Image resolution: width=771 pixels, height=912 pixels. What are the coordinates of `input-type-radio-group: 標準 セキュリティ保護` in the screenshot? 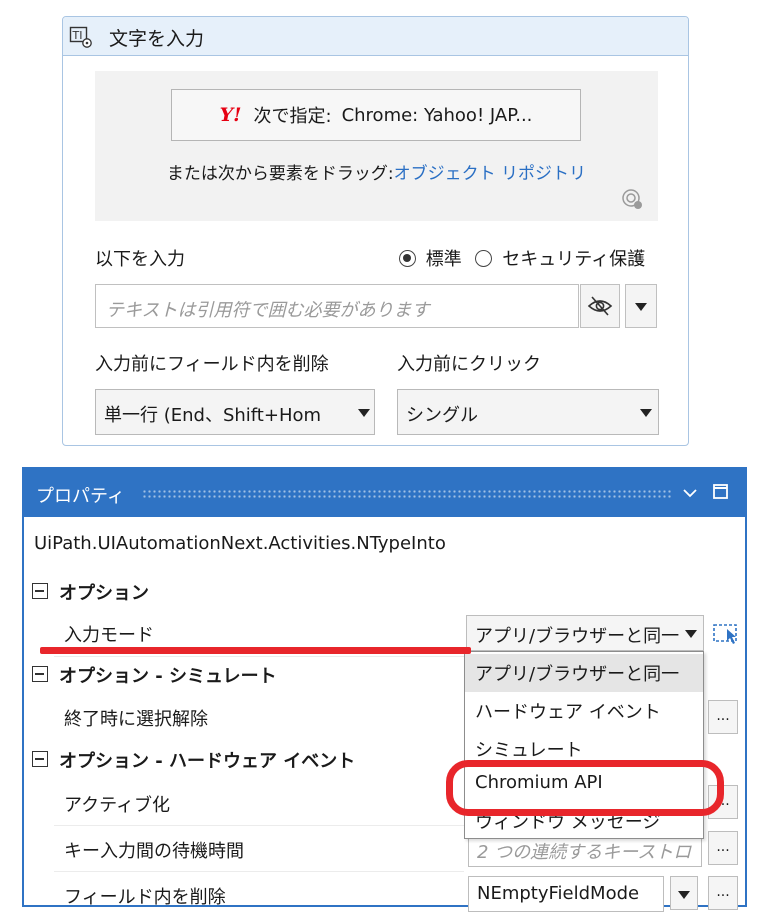 It's located at (522, 258).